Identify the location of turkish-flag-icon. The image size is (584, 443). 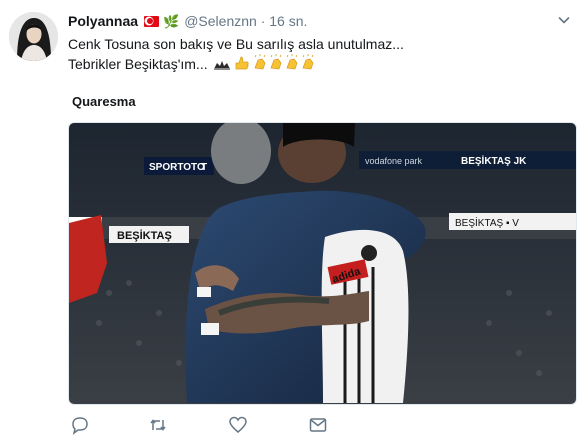
(152, 21).